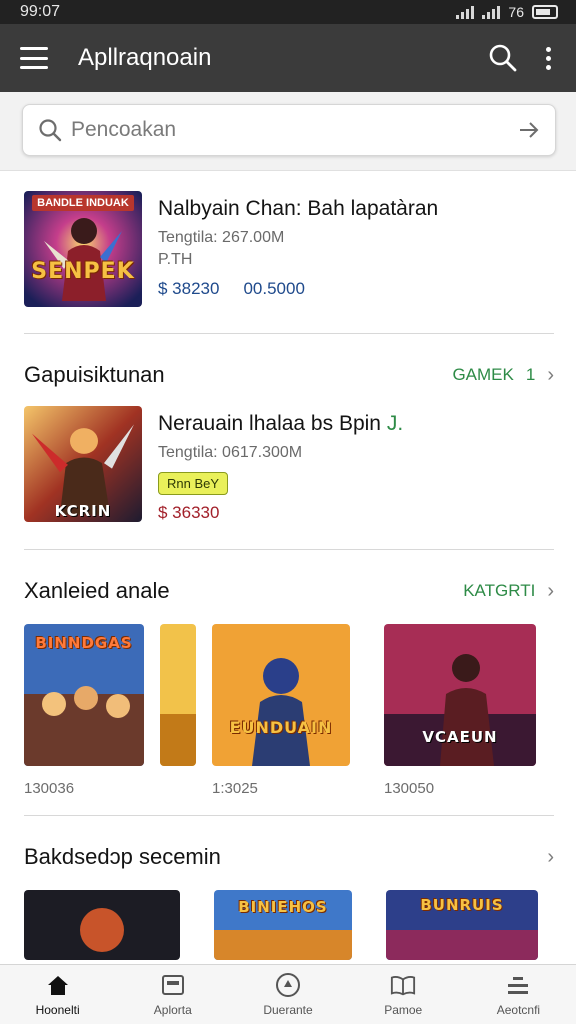 This screenshot has height=1024, width=576. Describe the element at coordinates (94, 374) in the screenshot. I see `section-title: Gapuisiktunan` at that location.